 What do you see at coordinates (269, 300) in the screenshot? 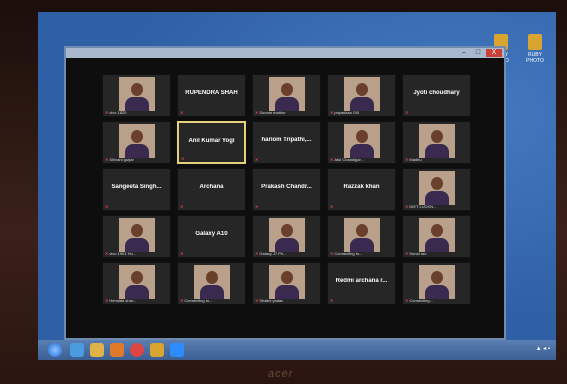
I see `participant-label: ✕Shalini yadav` at bounding box center [269, 300].